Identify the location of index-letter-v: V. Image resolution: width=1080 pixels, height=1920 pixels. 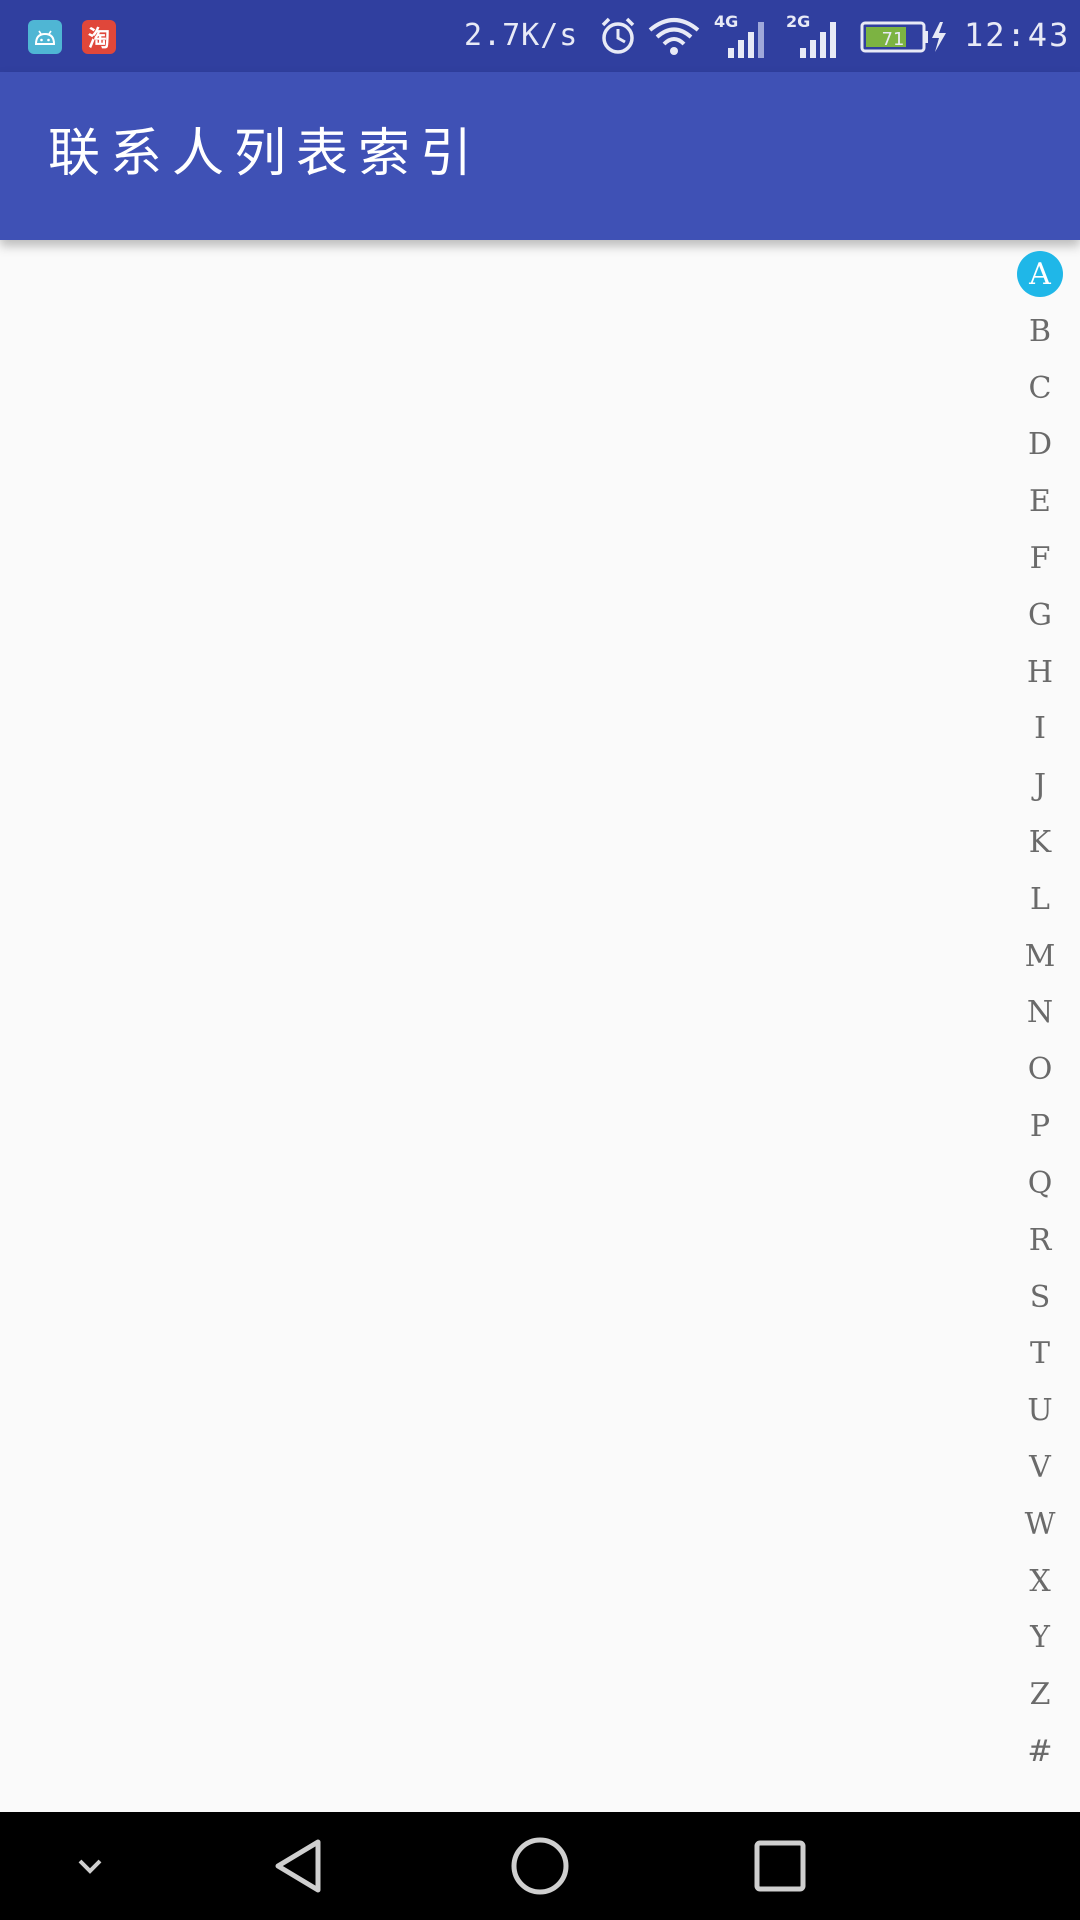
(1040, 1467).